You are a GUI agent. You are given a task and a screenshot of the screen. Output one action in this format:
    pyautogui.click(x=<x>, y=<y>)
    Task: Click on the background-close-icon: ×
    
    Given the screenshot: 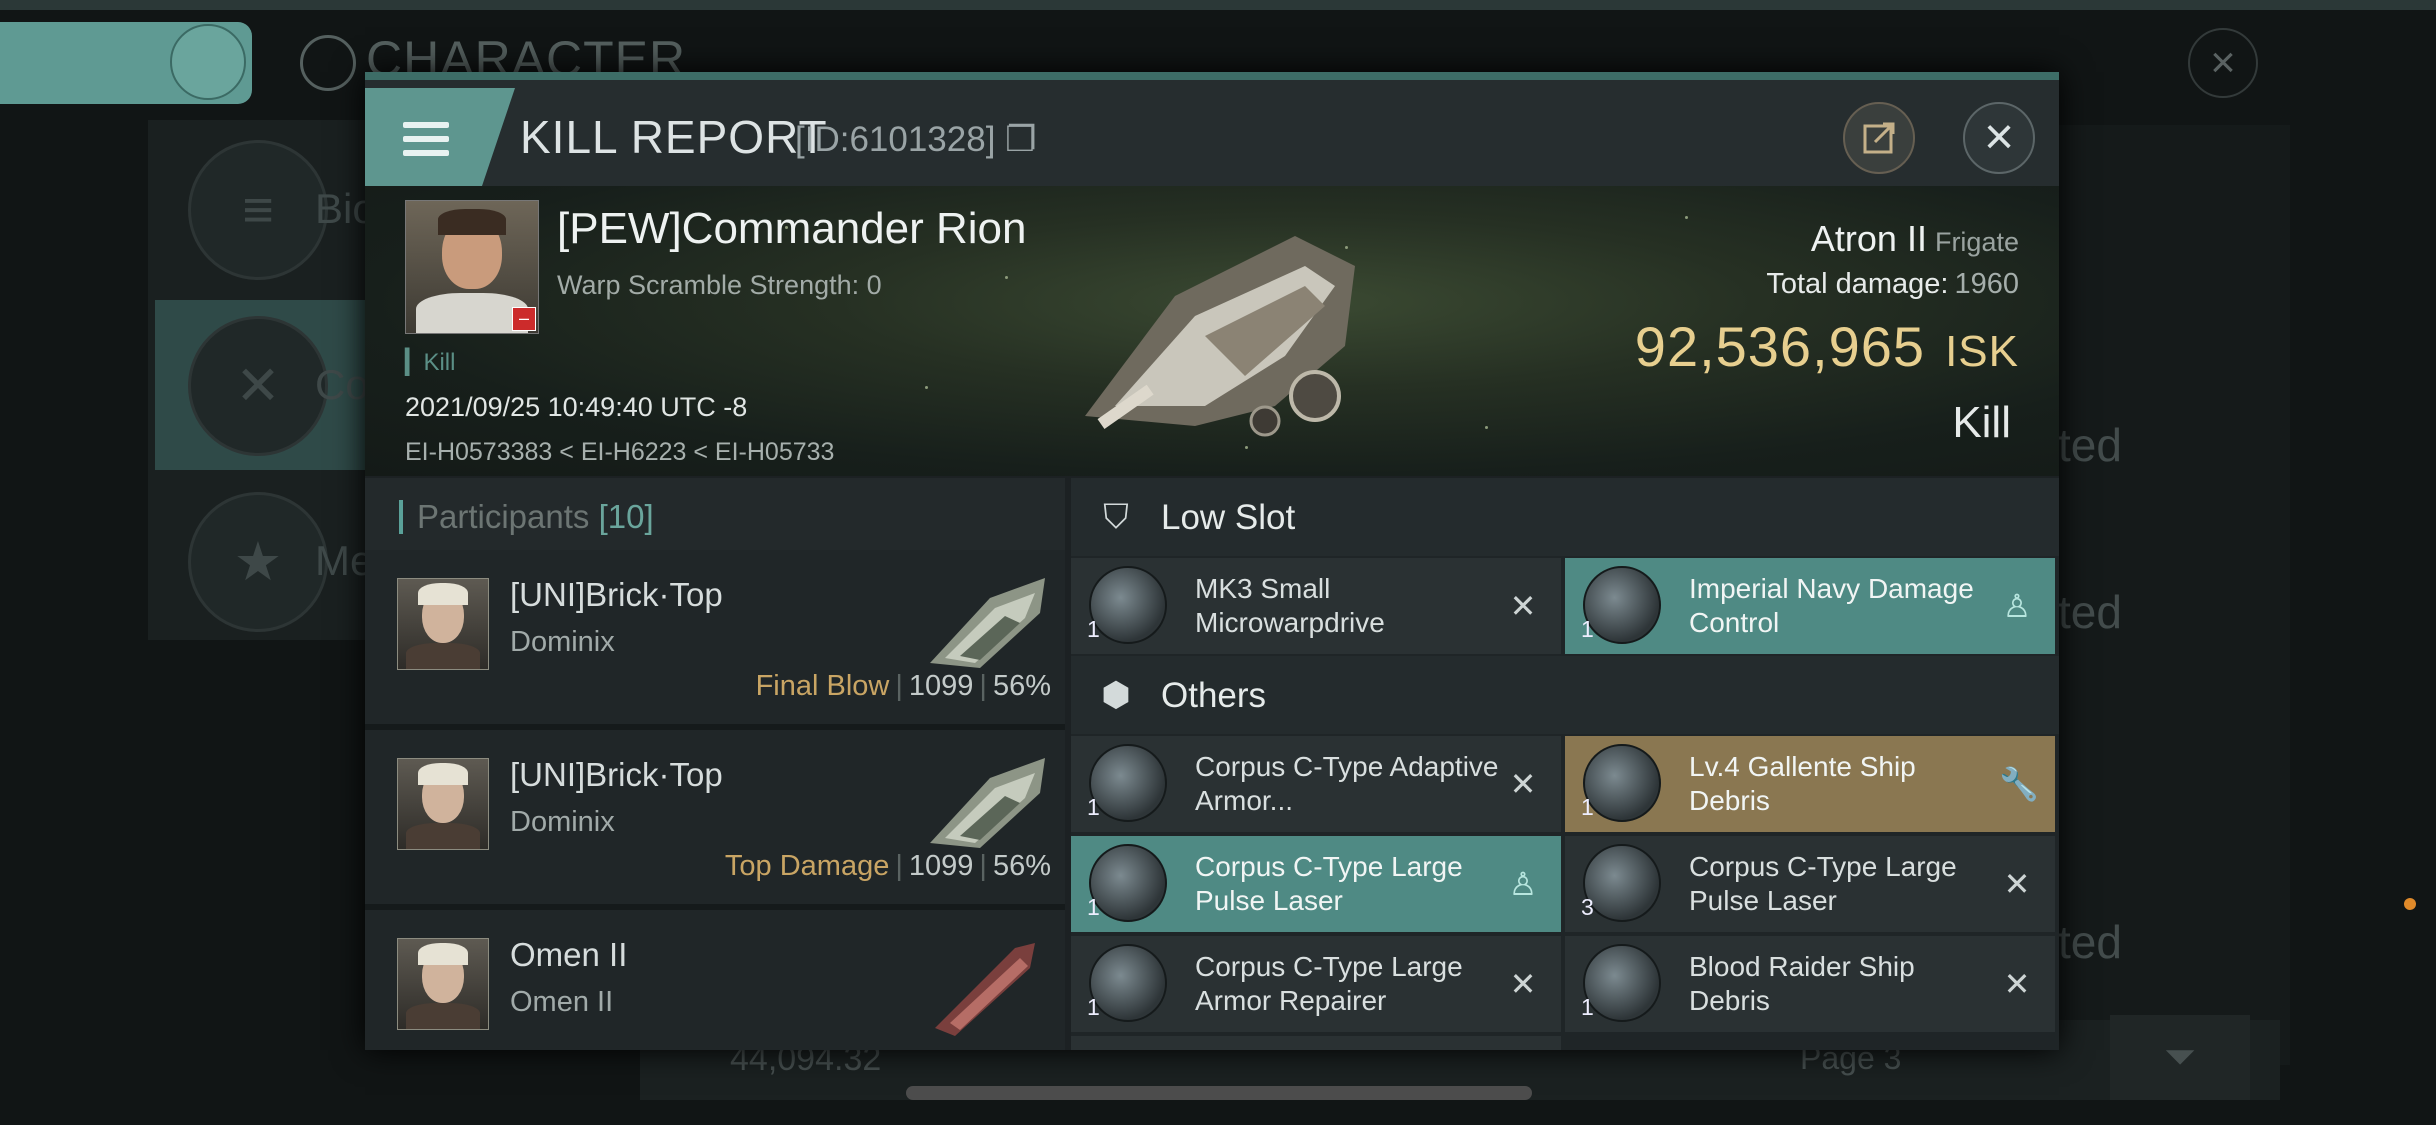 What is the action you would take?
    pyautogui.click(x=2223, y=63)
    